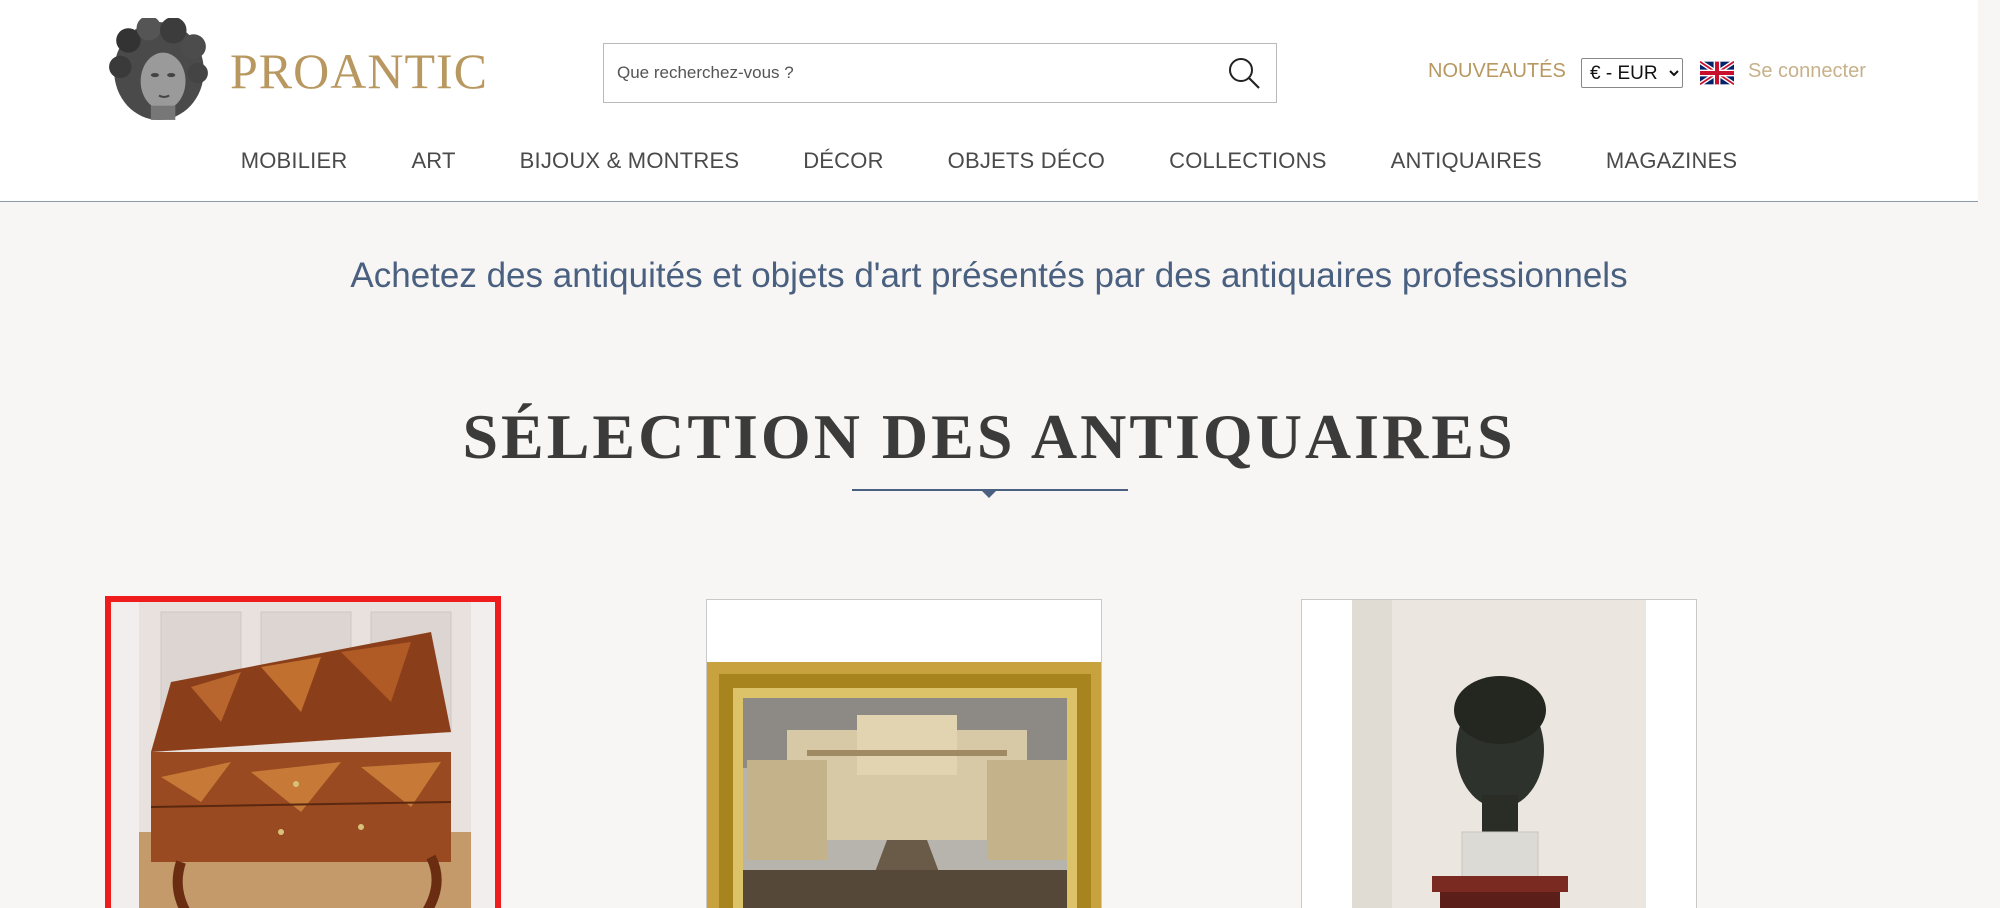 This screenshot has height=908, width=2000. I want to click on currency-select: € - EUR, so click(1632, 73).